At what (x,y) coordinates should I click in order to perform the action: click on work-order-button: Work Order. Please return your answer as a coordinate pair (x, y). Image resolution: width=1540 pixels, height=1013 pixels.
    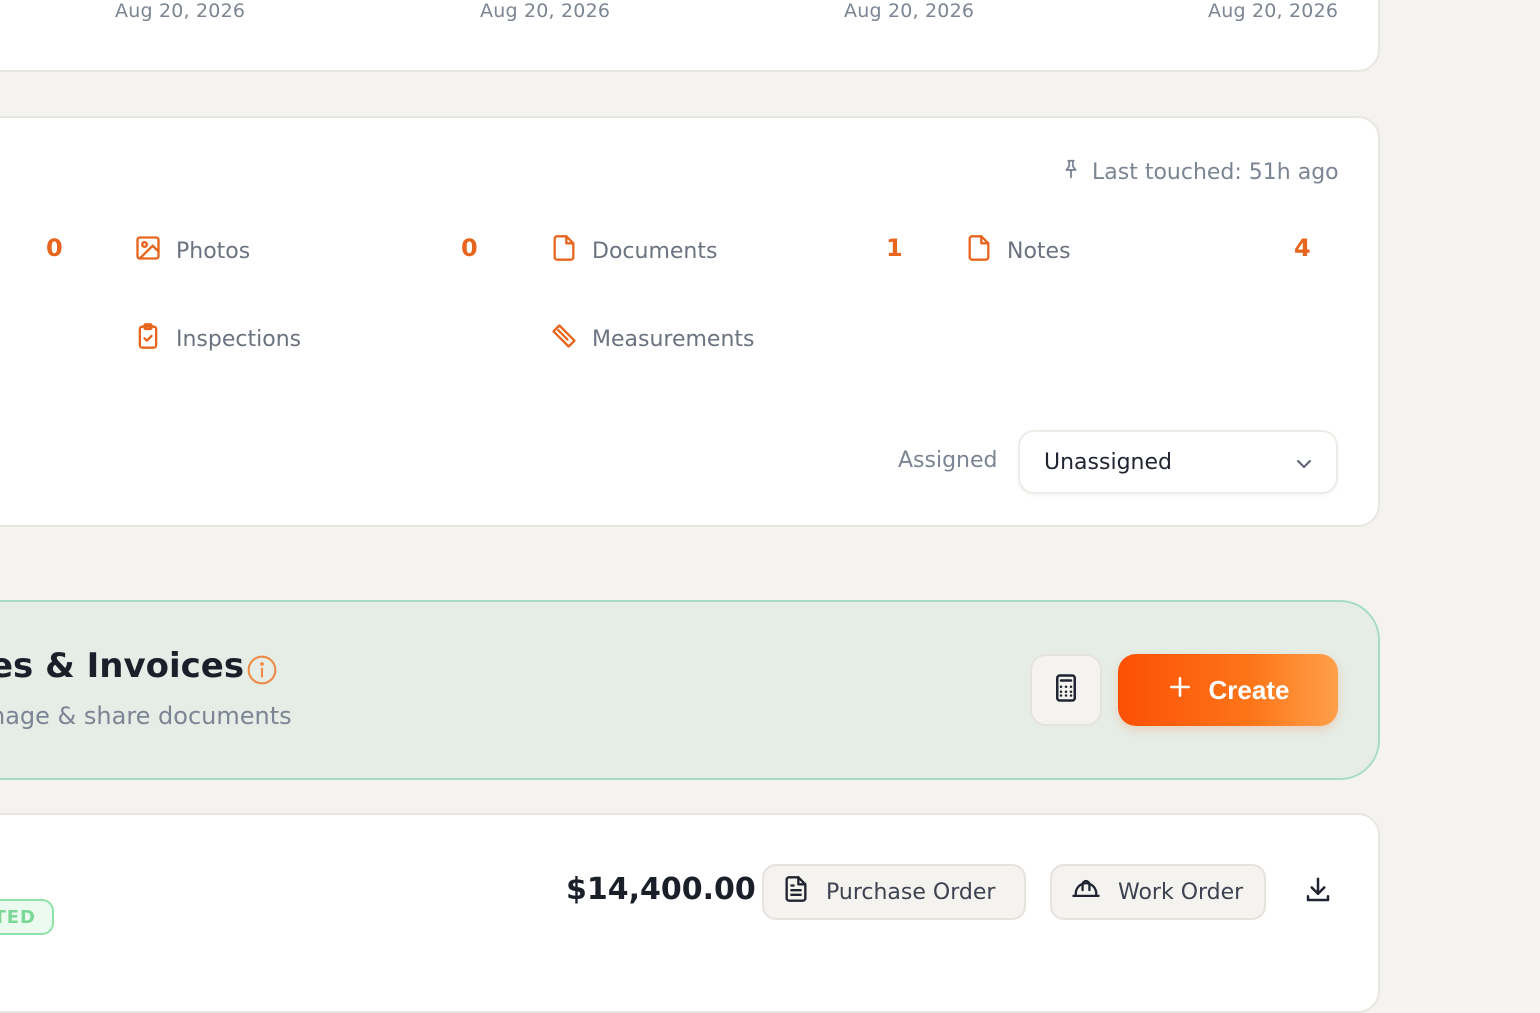
    Looking at the image, I should click on (1158, 892).